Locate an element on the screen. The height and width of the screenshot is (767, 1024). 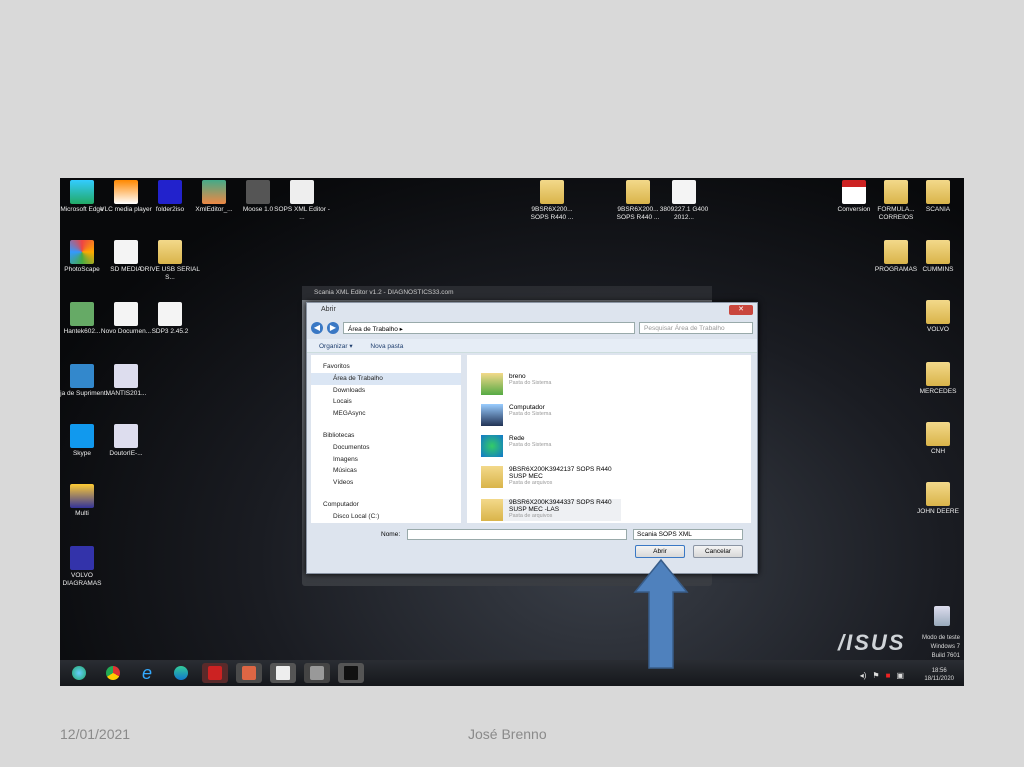
new-folder-button: Nova pasta is located at coordinates (386, 346).